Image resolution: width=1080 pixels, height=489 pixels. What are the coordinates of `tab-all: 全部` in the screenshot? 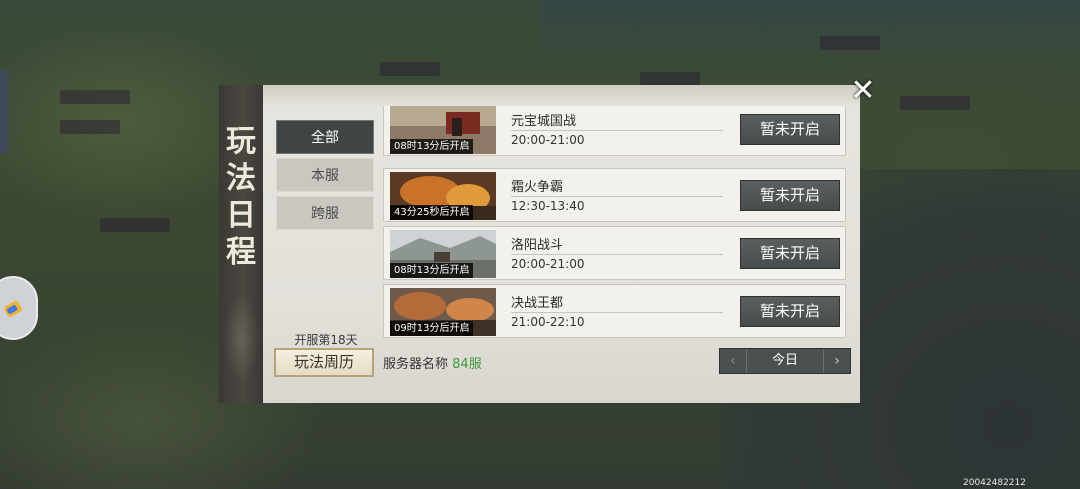 It's located at (325, 137).